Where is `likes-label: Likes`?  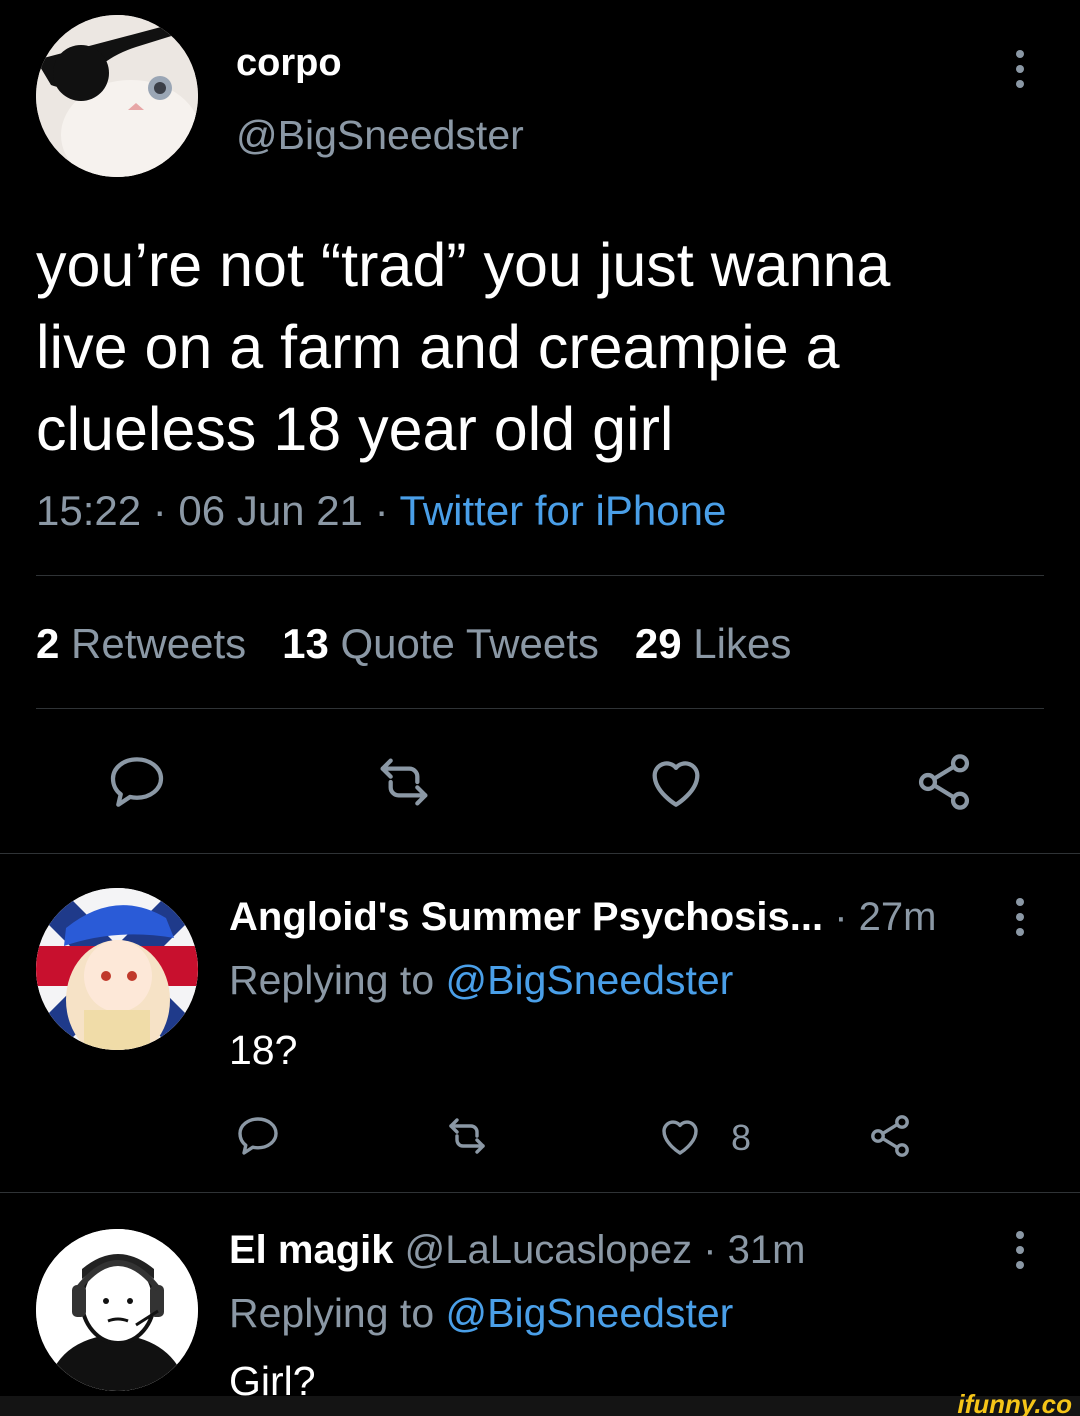 likes-label: Likes is located at coordinates (742, 643).